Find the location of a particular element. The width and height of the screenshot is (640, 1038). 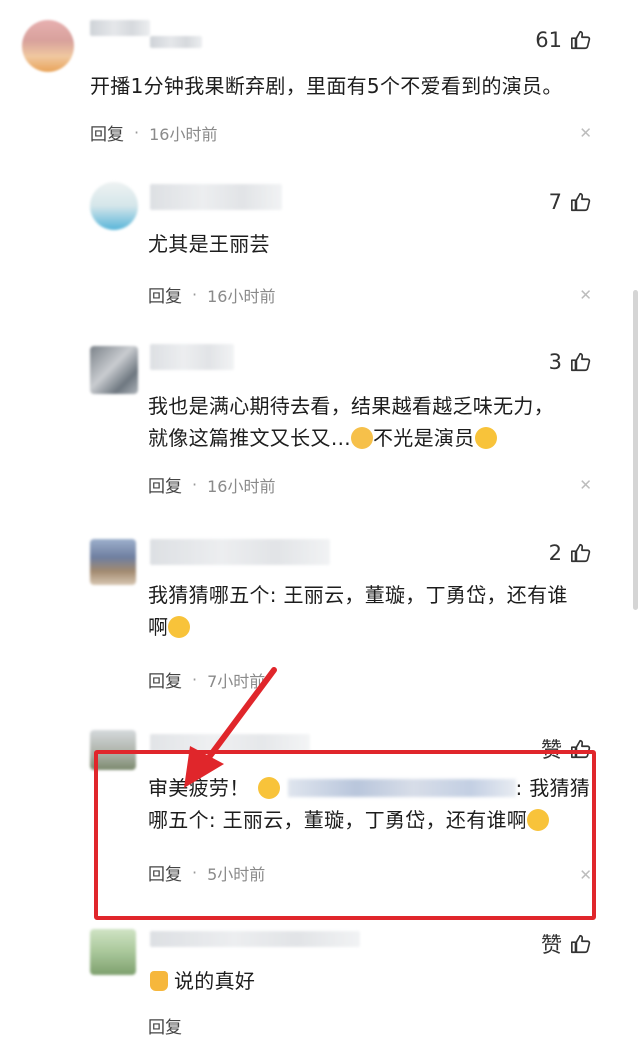

comment-text: 开播1分钟我果断弃剧，里面有5个不爱看到的演员。 is located at coordinates (326, 86).